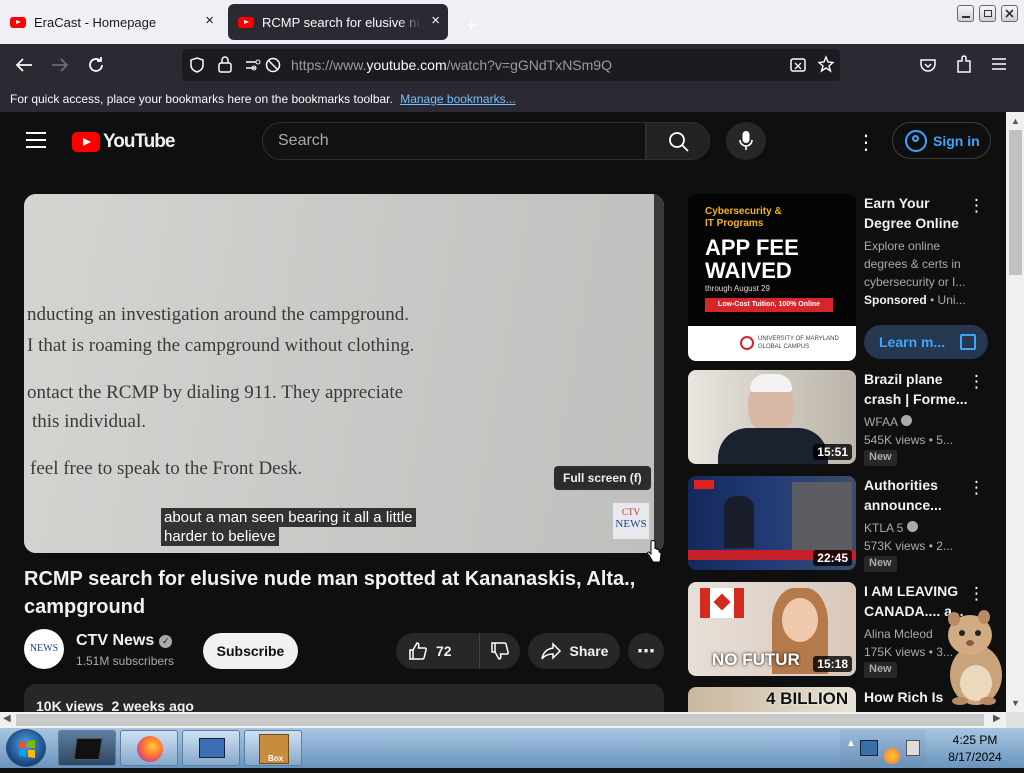 This screenshot has height=773, width=1024. What do you see at coordinates (36, 140) in the screenshot?
I see `guide-menu-icon` at bounding box center [36, 140].